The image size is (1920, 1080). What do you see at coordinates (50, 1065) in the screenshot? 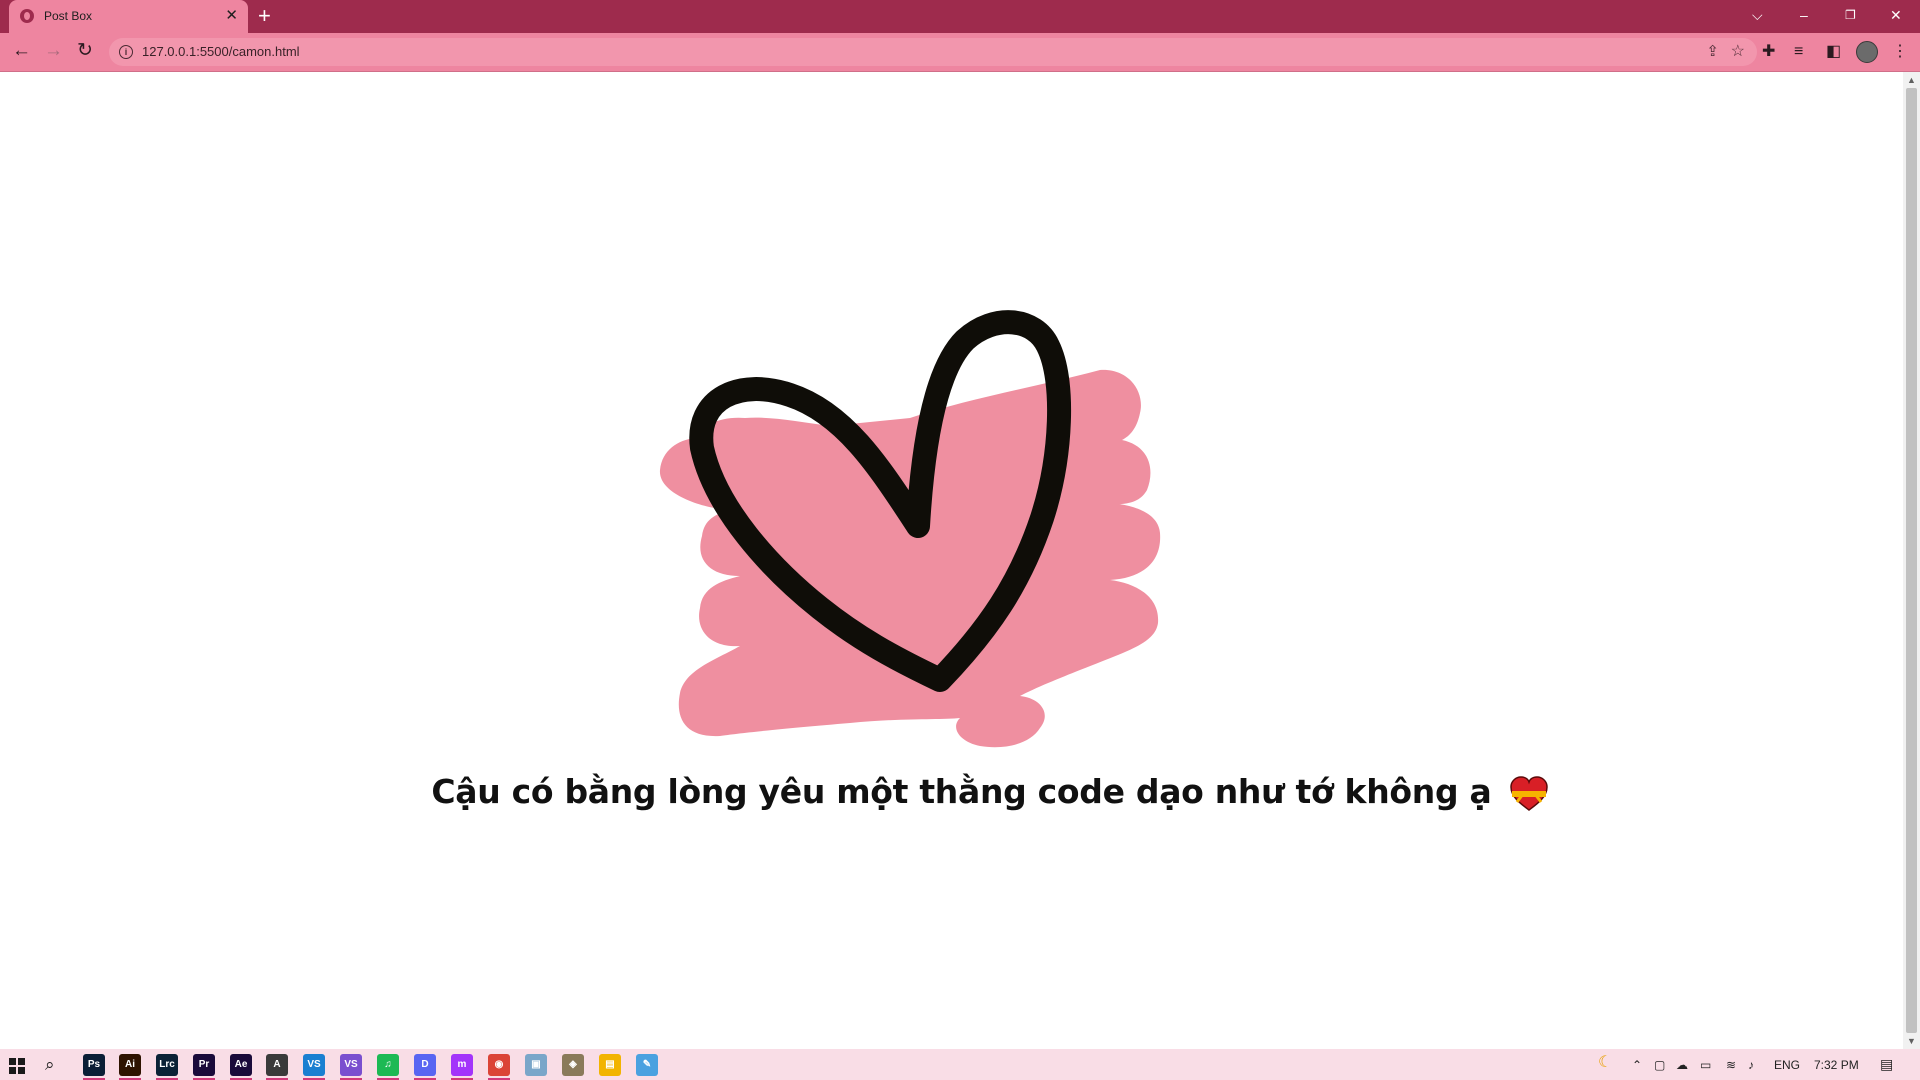
I see `search-icon: ⌕` at bounding box center [50, 1065].